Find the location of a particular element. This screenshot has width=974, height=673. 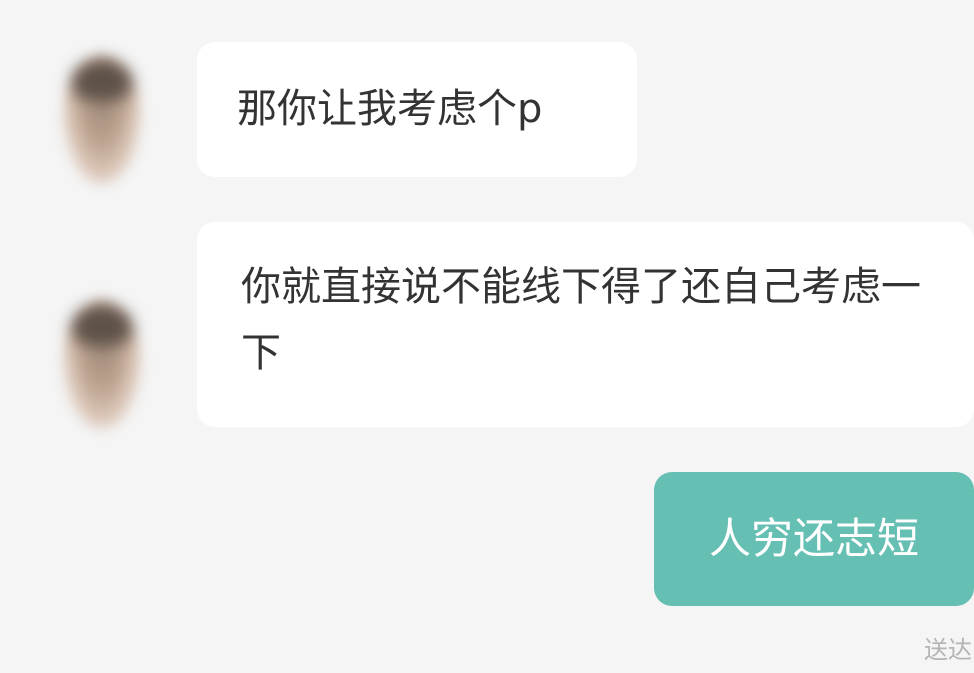

message-bubble-outgoing: 人穷还志短 is located at coordinates (814, 539).